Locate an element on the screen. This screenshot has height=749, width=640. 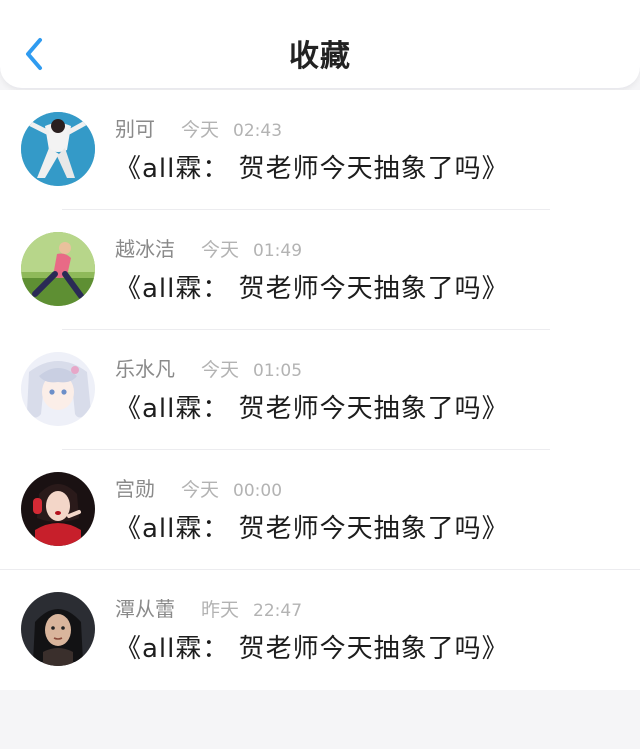
message-meta: 别可 今天 02:43 is located at coordinates (198, 128).